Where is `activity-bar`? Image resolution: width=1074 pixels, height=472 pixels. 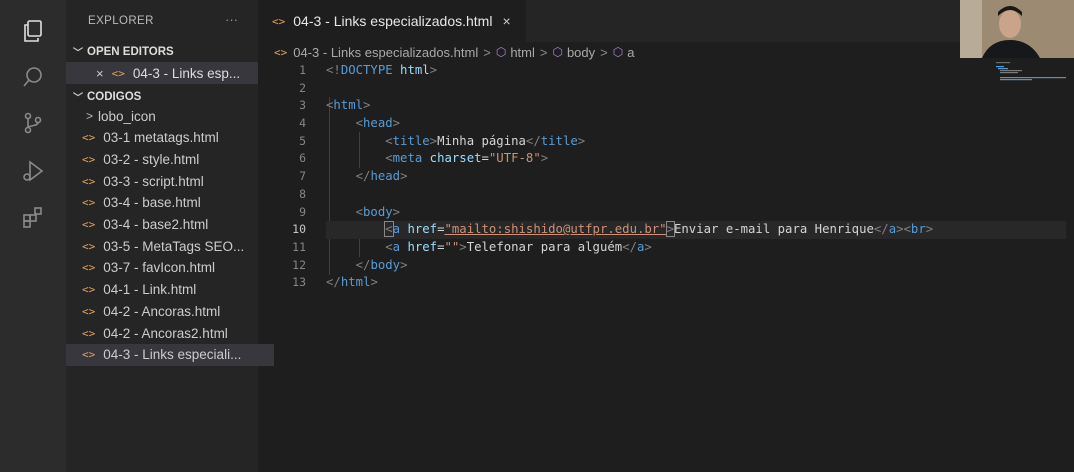
activity-bar is located at coordinates (33, 236).